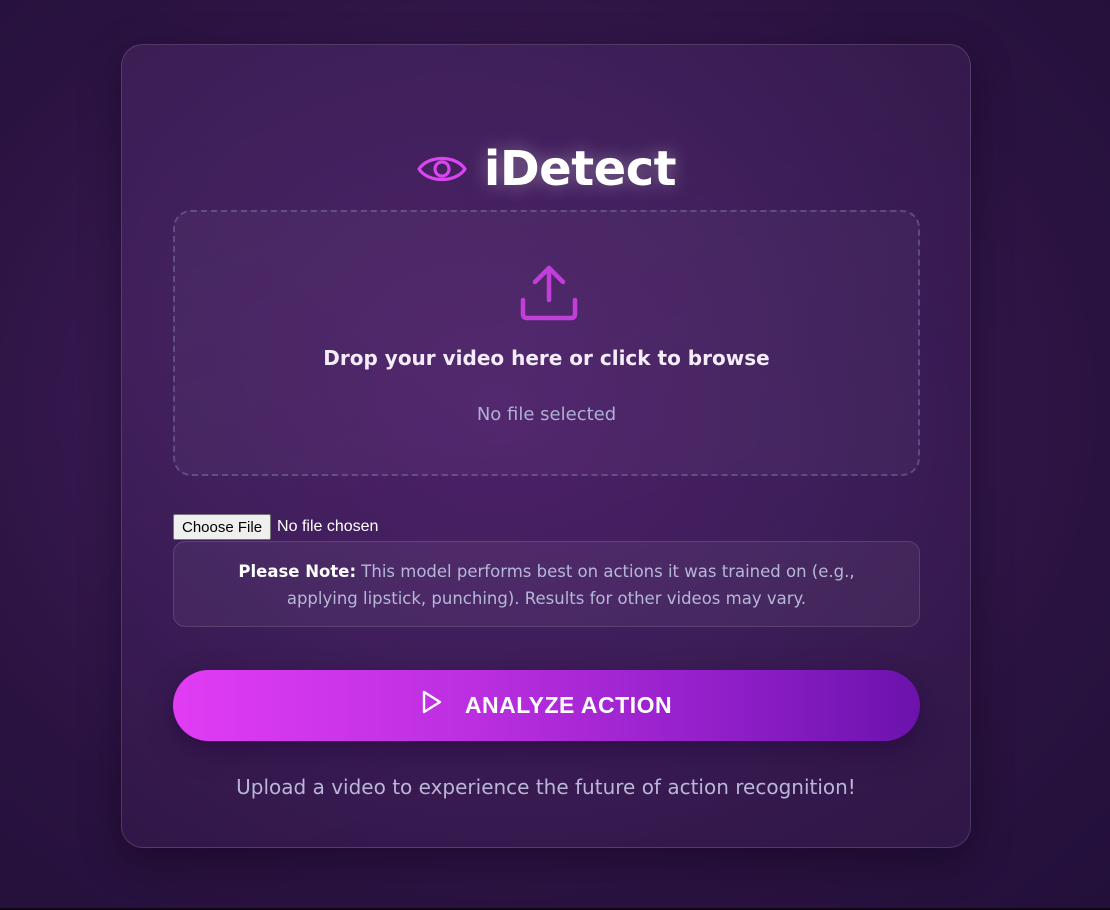 This screenshot has height=910, width=1110. What do you see at coordinates (328, 526) in the screenshot?
I see `file-input-status: No file chosen` at bounding box center [328, 526].